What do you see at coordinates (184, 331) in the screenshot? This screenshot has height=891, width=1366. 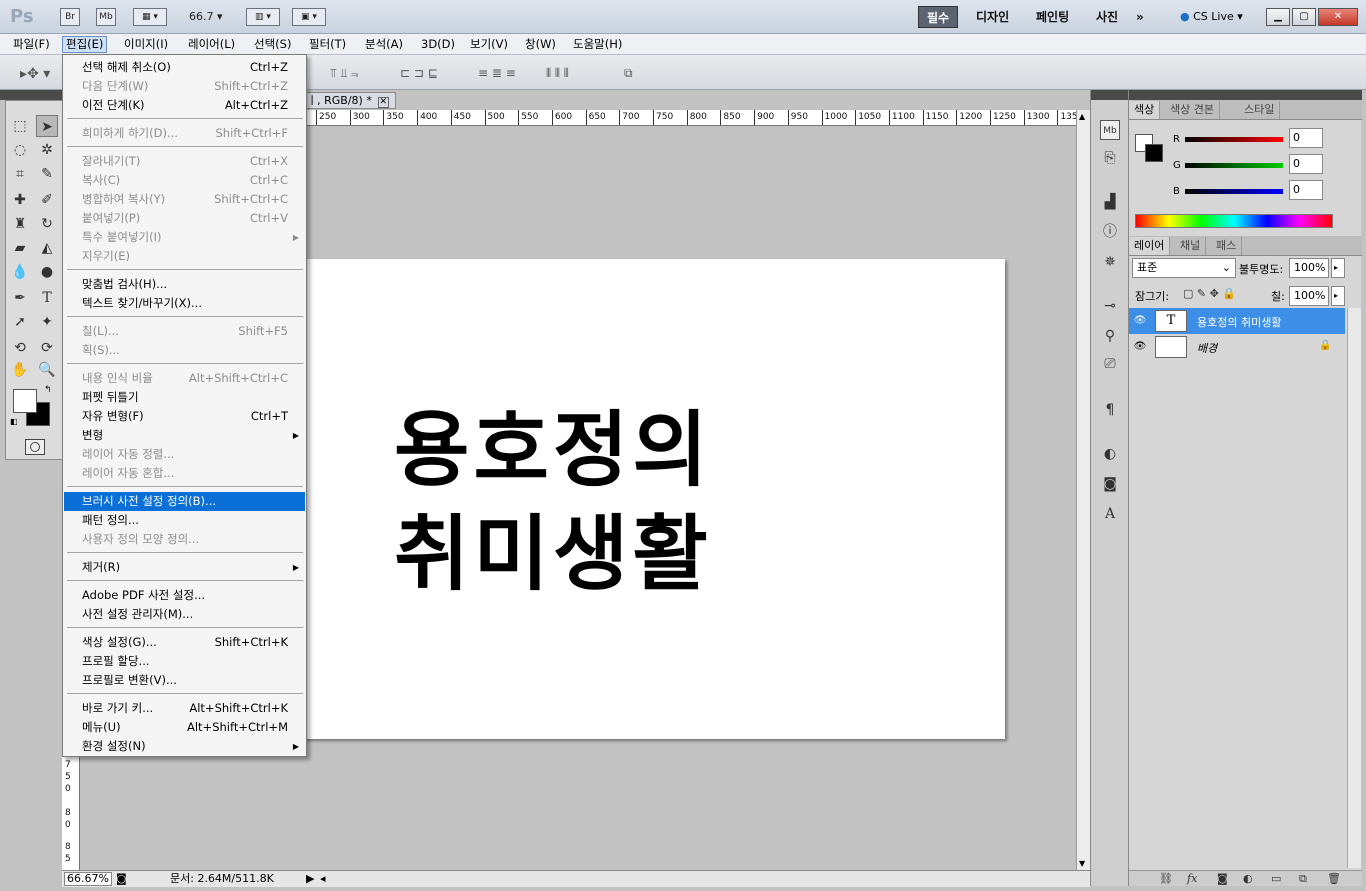 I see `edit-menu-item: 칠(L)... Shift+F5` at bounding box center [184, 331].